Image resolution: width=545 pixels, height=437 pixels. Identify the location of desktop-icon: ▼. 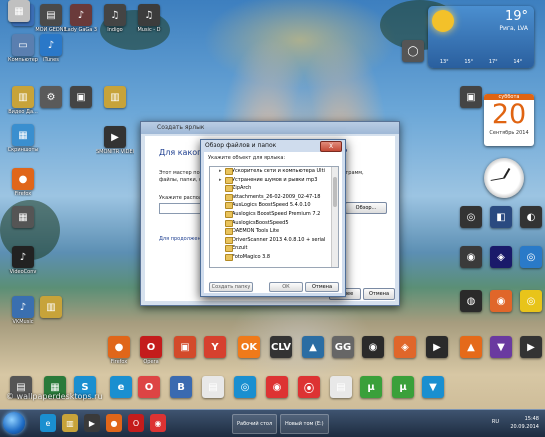
(433, 387).